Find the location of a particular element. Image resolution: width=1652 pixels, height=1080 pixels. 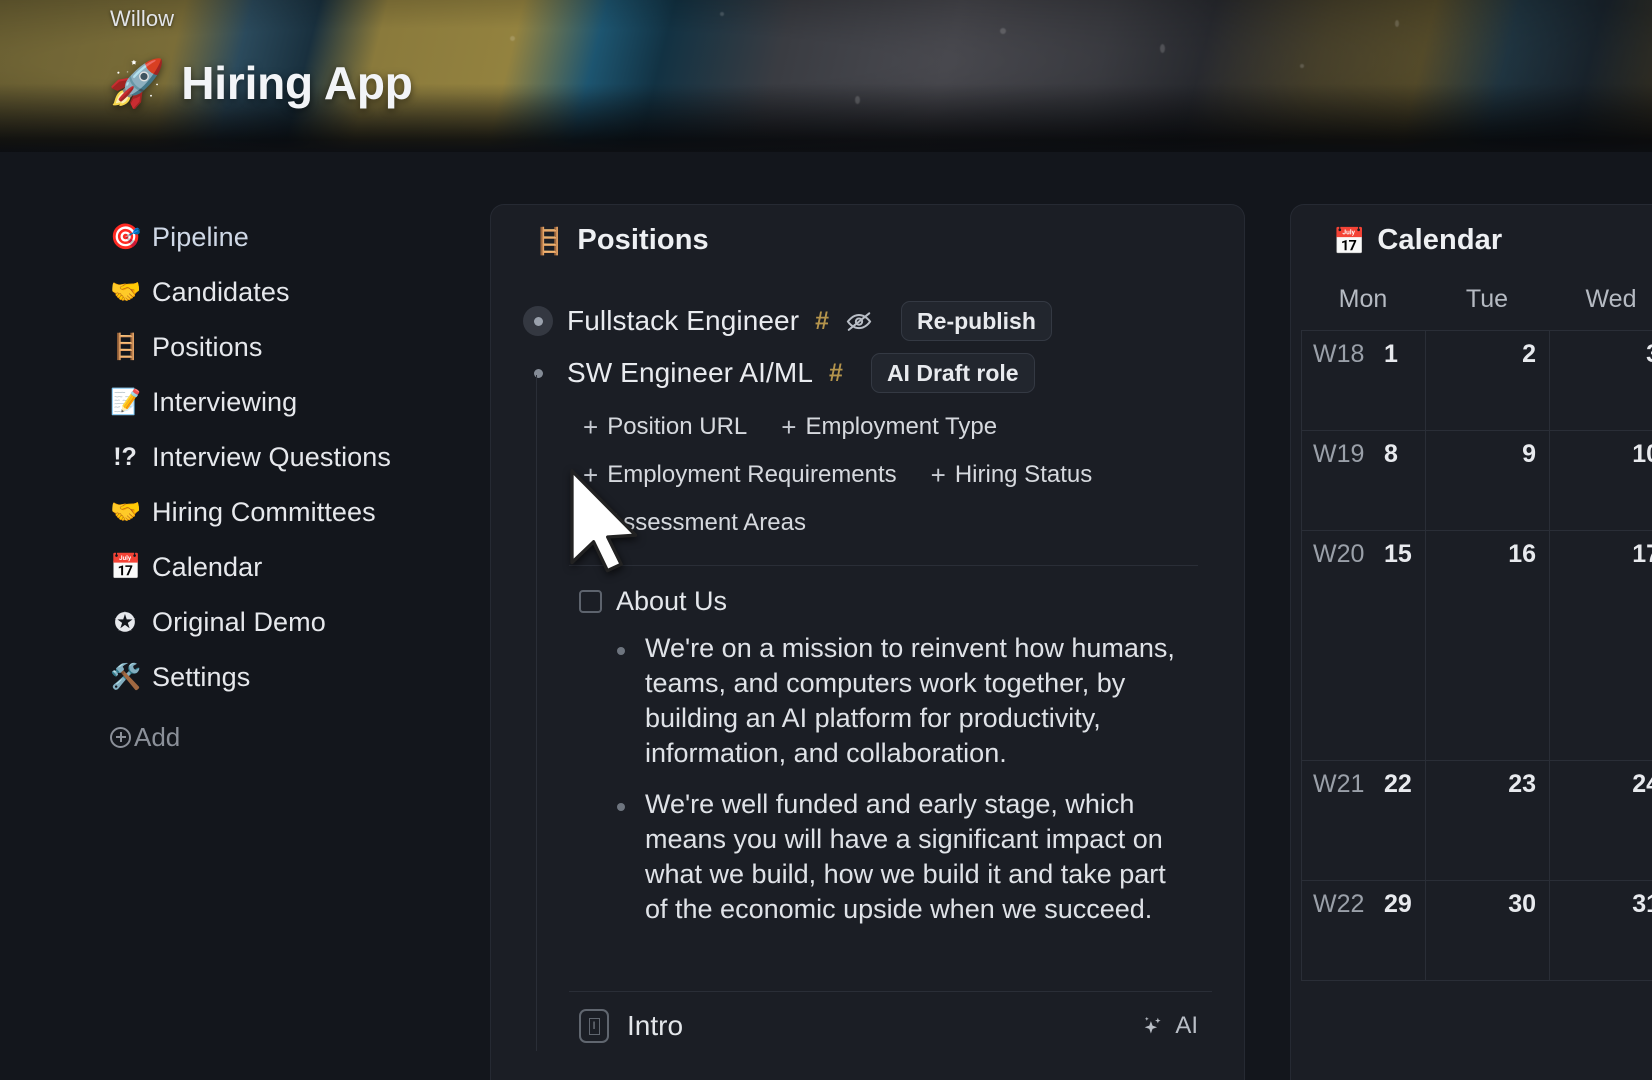

ai-button: AI is located at coordinates (1168, 1026).